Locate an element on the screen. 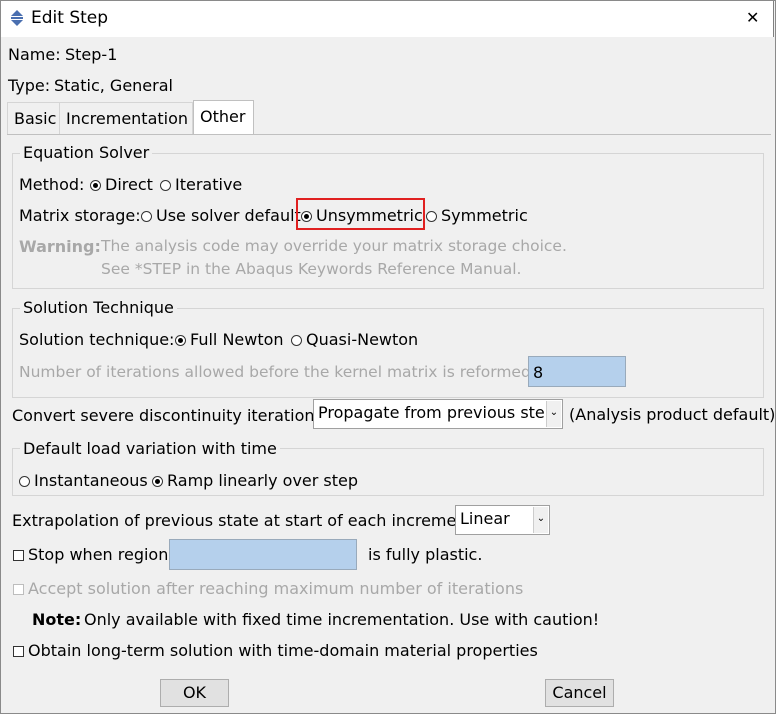  stop-region-input is located at coordinates (263, 554).